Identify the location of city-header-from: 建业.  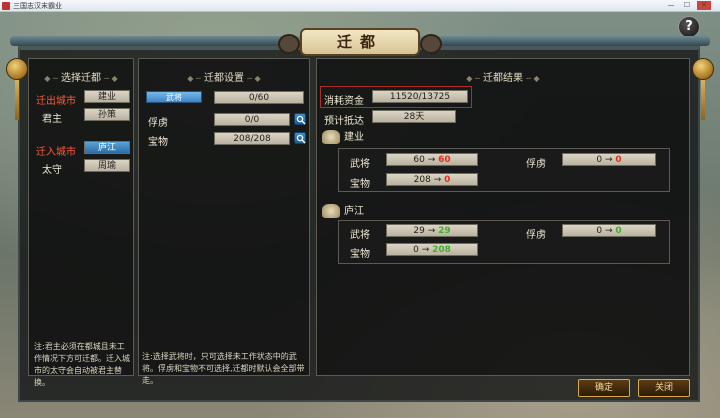
(343, 136).